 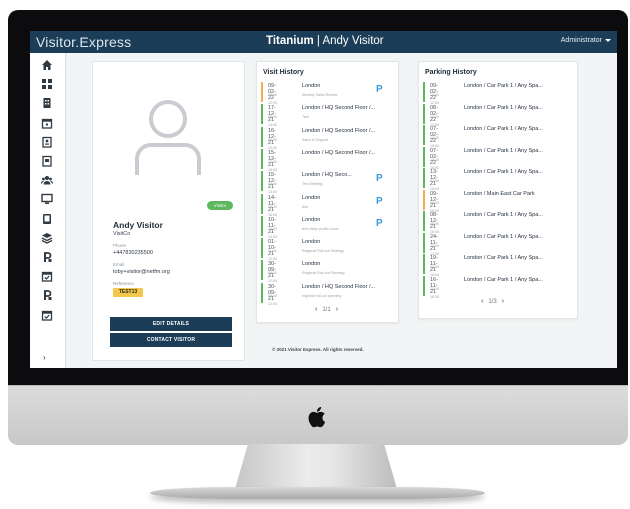 What do you see at coordinates (322, 205) in the screenshot?
I see `visit-history-row: 14-11-21 15:30 - 18:00 London test P` at bounding box center [322, 205].